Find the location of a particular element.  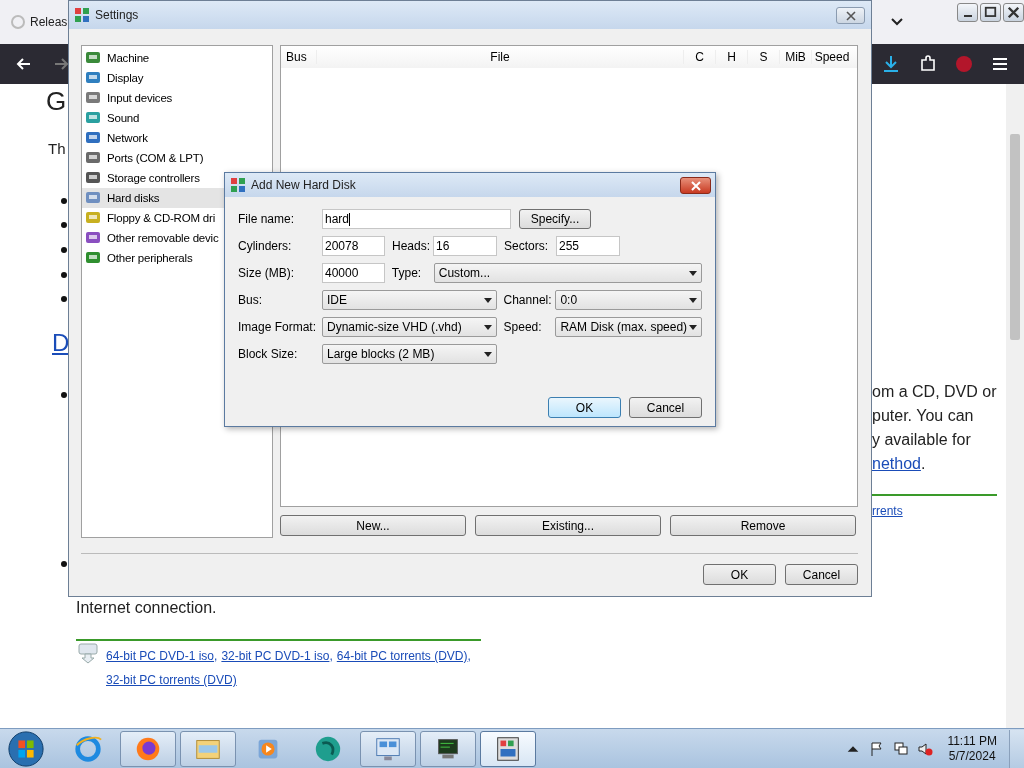

window-title: Settings is located at coordinates (117, 15).